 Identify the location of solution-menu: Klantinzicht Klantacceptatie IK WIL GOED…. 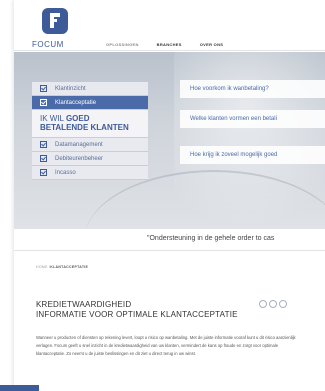
(90, 131).